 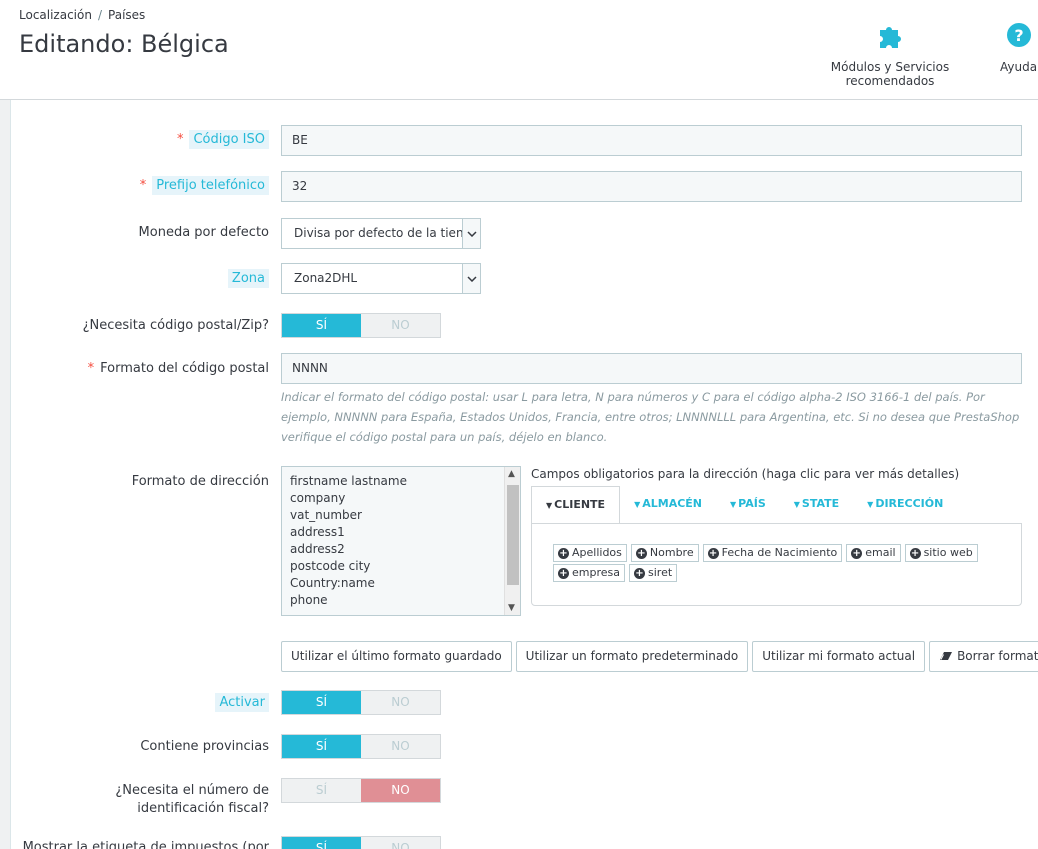 I want to click on contains-states-no: NO, so click(x=400, y=746).